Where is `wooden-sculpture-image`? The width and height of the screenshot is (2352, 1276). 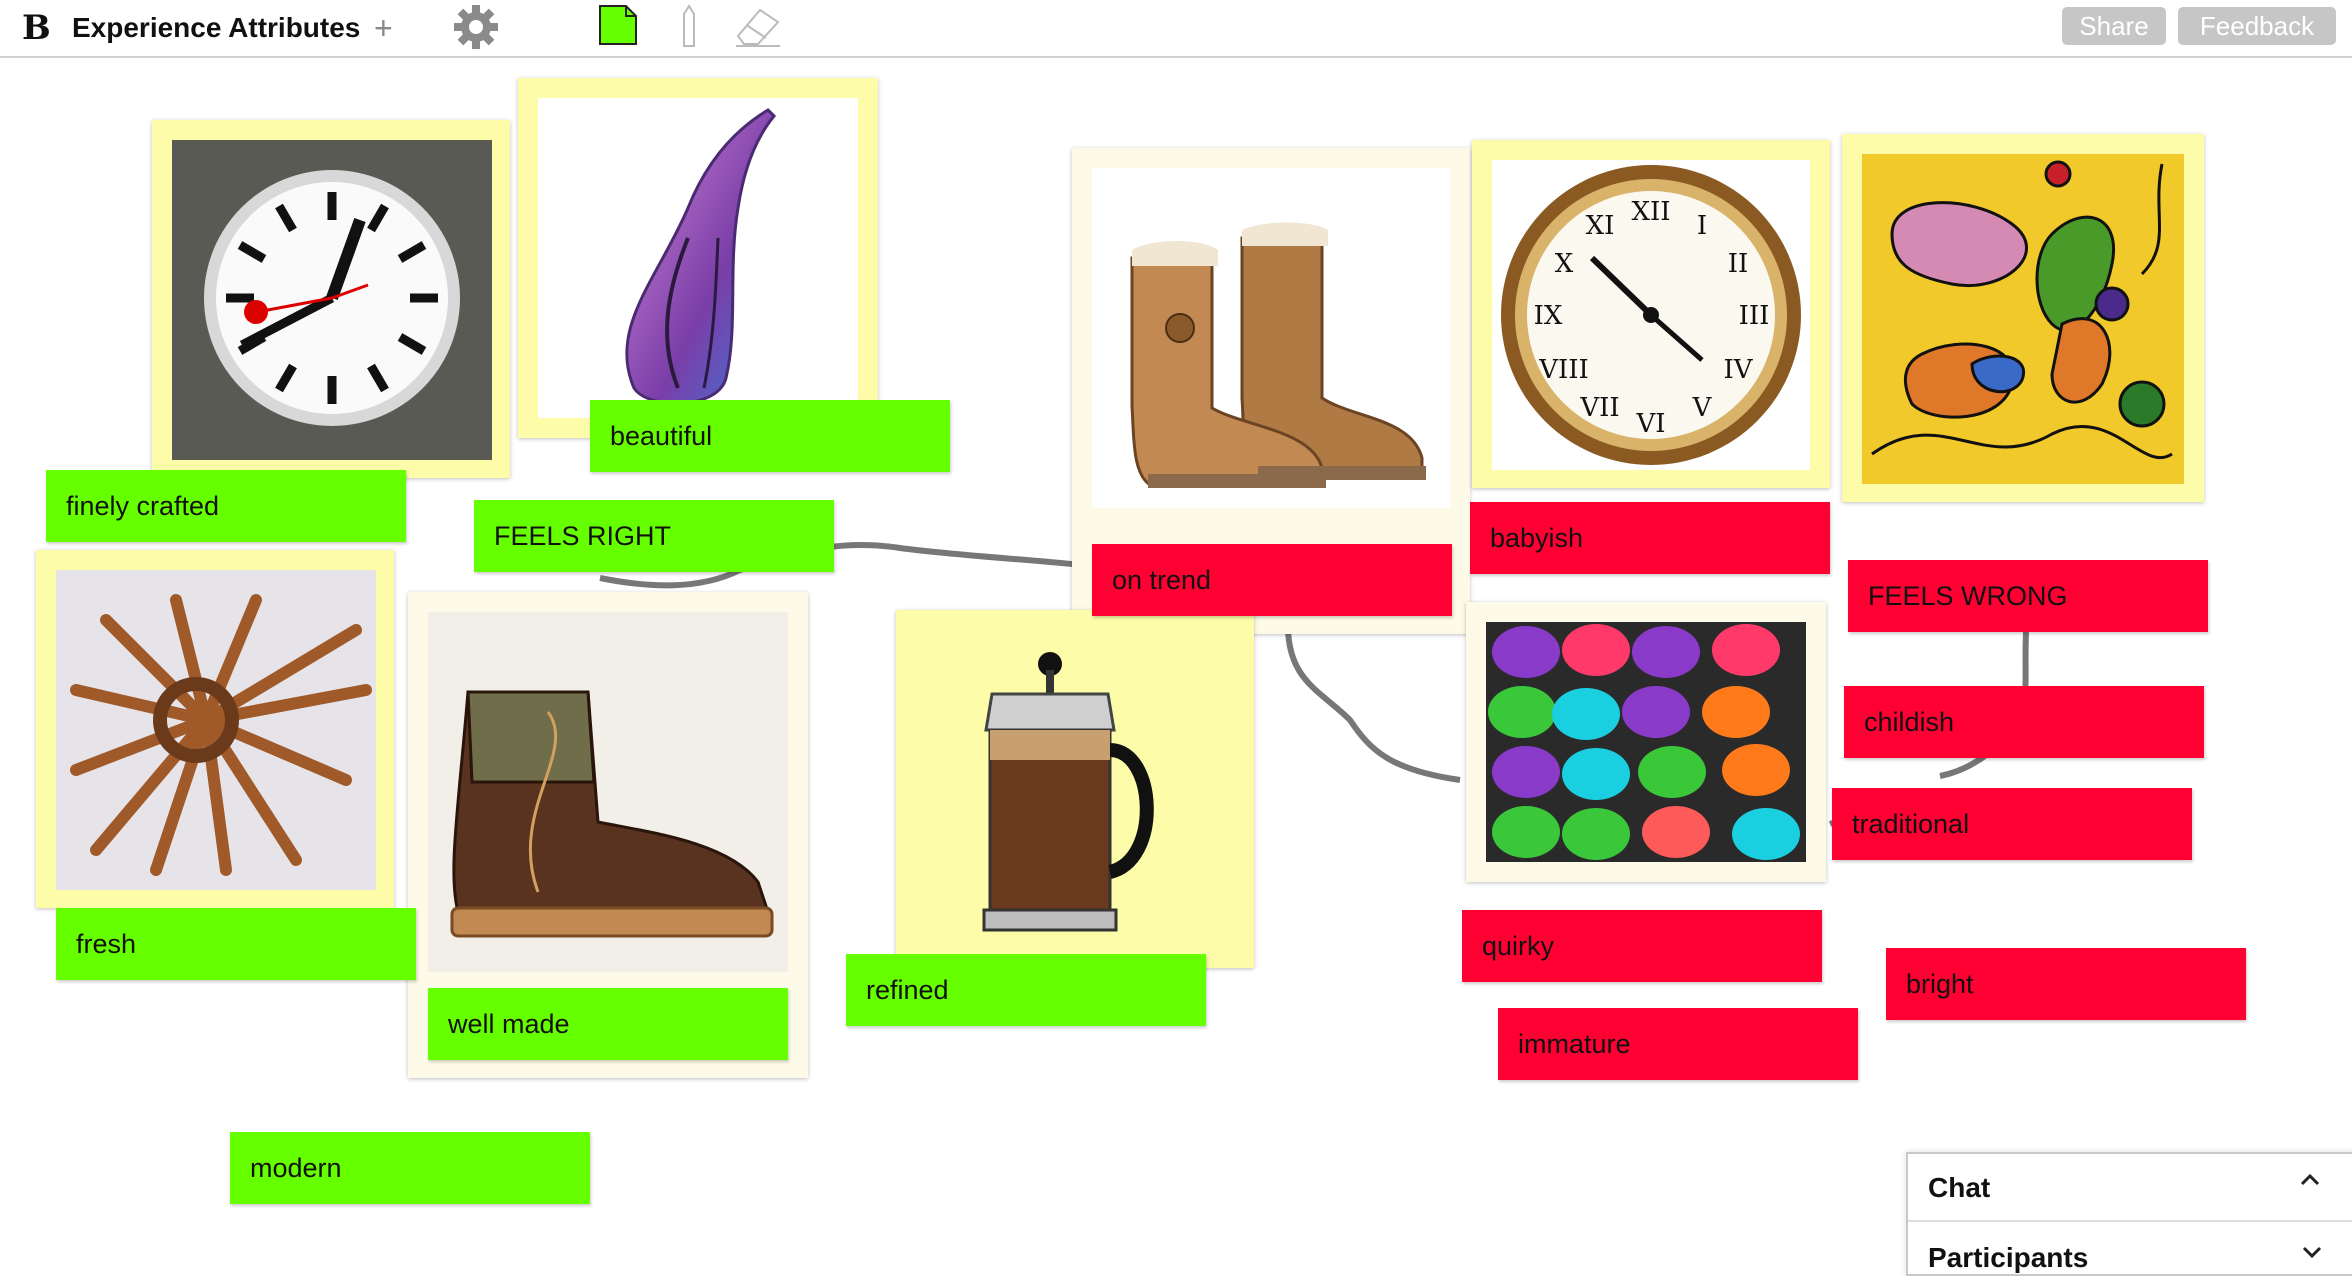
wooden-sculpture-image is located at coordinates (216, 730).